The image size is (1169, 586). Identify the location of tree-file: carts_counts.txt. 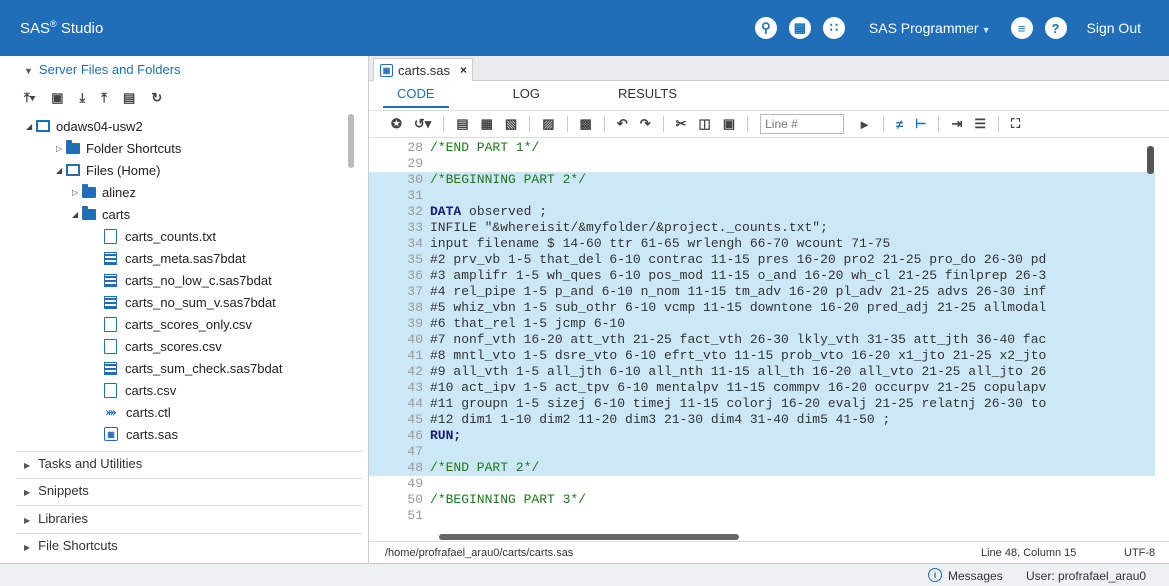
(160, 236).